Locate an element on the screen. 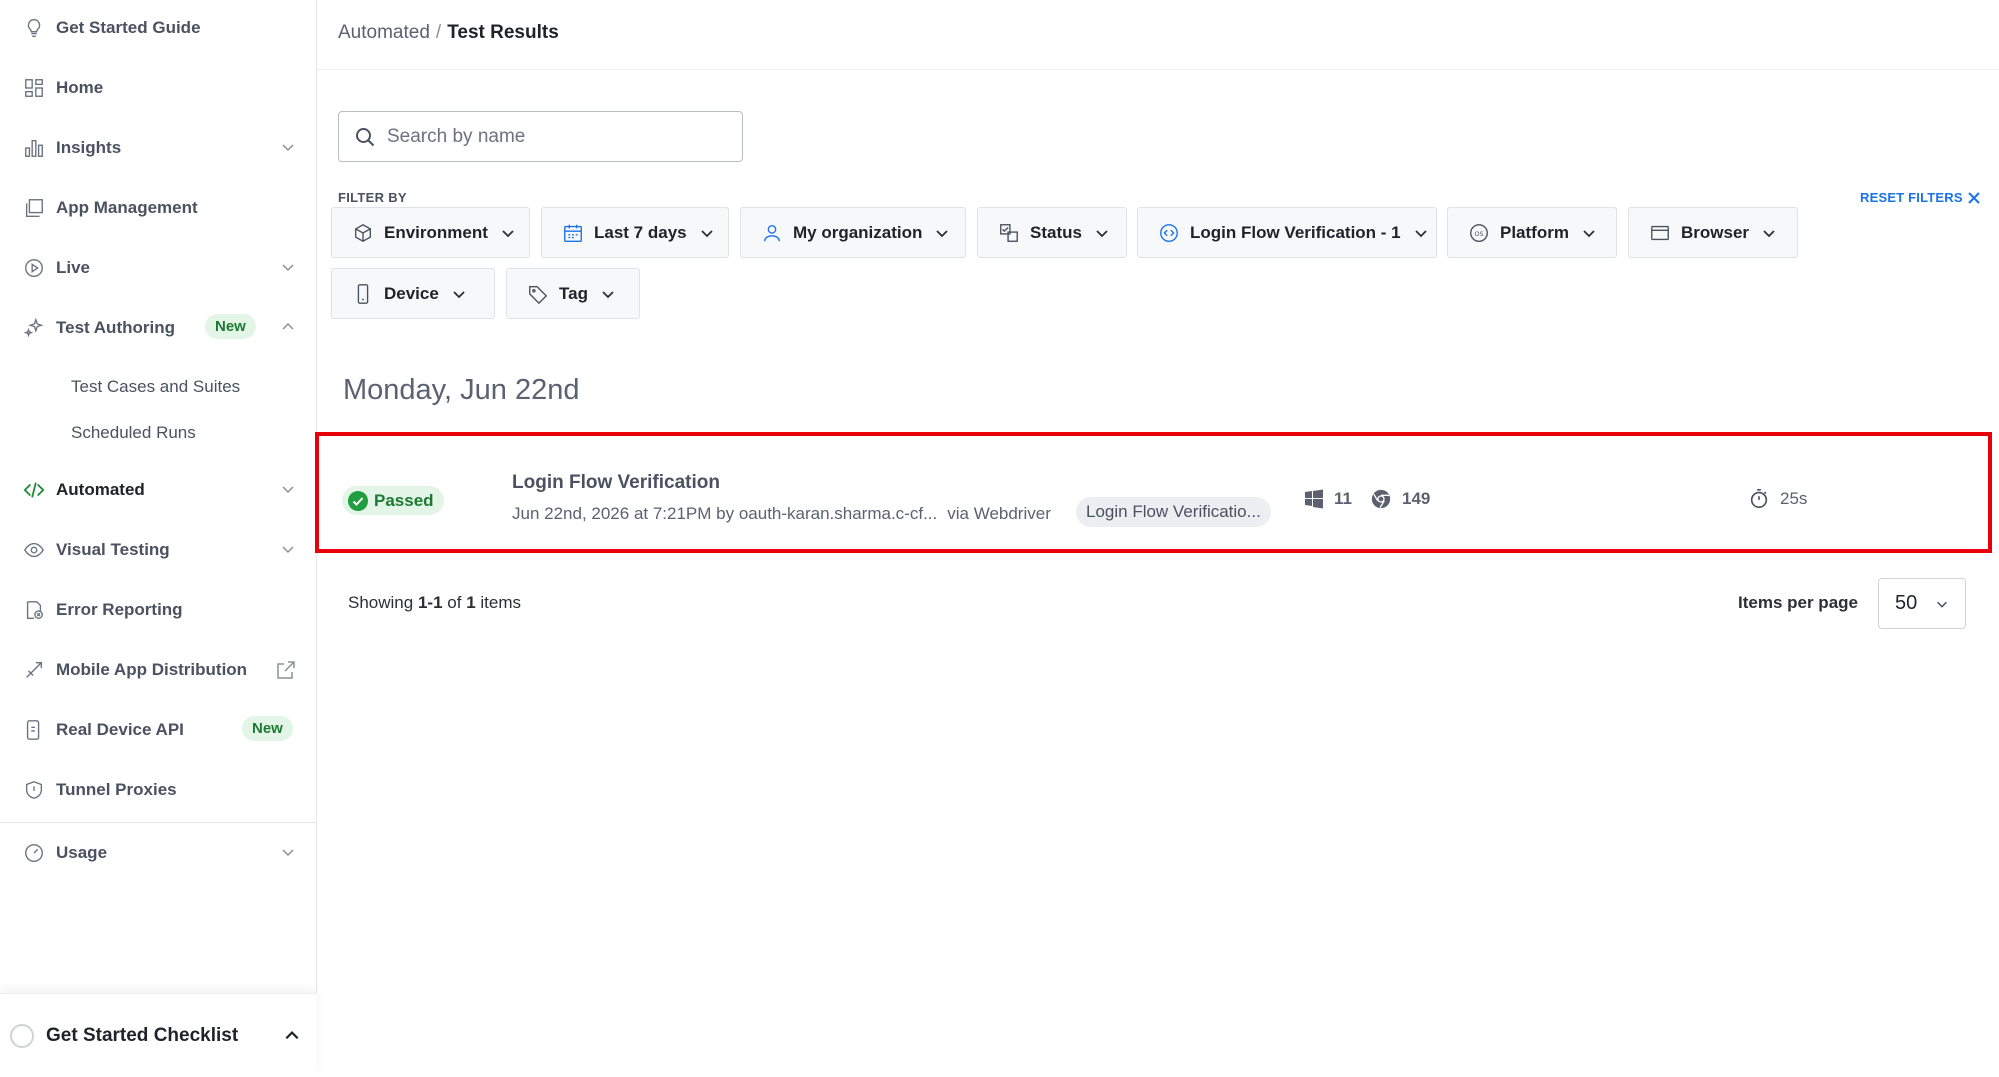 This screenshot has width=1999, height=1077. bar-chart-icon is located at coordinates (34, 148).